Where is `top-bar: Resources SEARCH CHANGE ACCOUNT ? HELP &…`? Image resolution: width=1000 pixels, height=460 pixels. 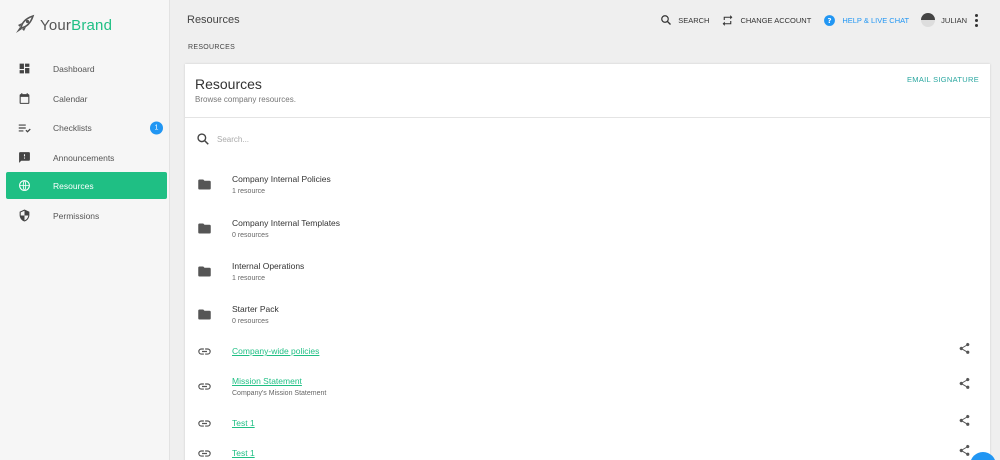
top-bar: Resources SEARCH CHANGE ACCOUNT ? HELP &… is located at coordinates (585, 20).